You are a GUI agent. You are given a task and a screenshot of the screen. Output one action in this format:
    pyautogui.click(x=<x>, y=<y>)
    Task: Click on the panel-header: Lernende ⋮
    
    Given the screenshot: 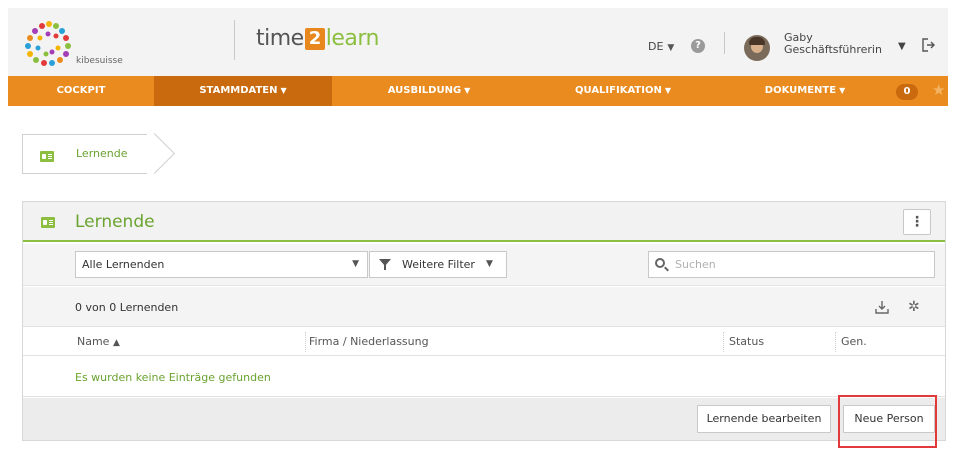 What is the action you would take?
    pyautogui.click(x=484, y=222)
    